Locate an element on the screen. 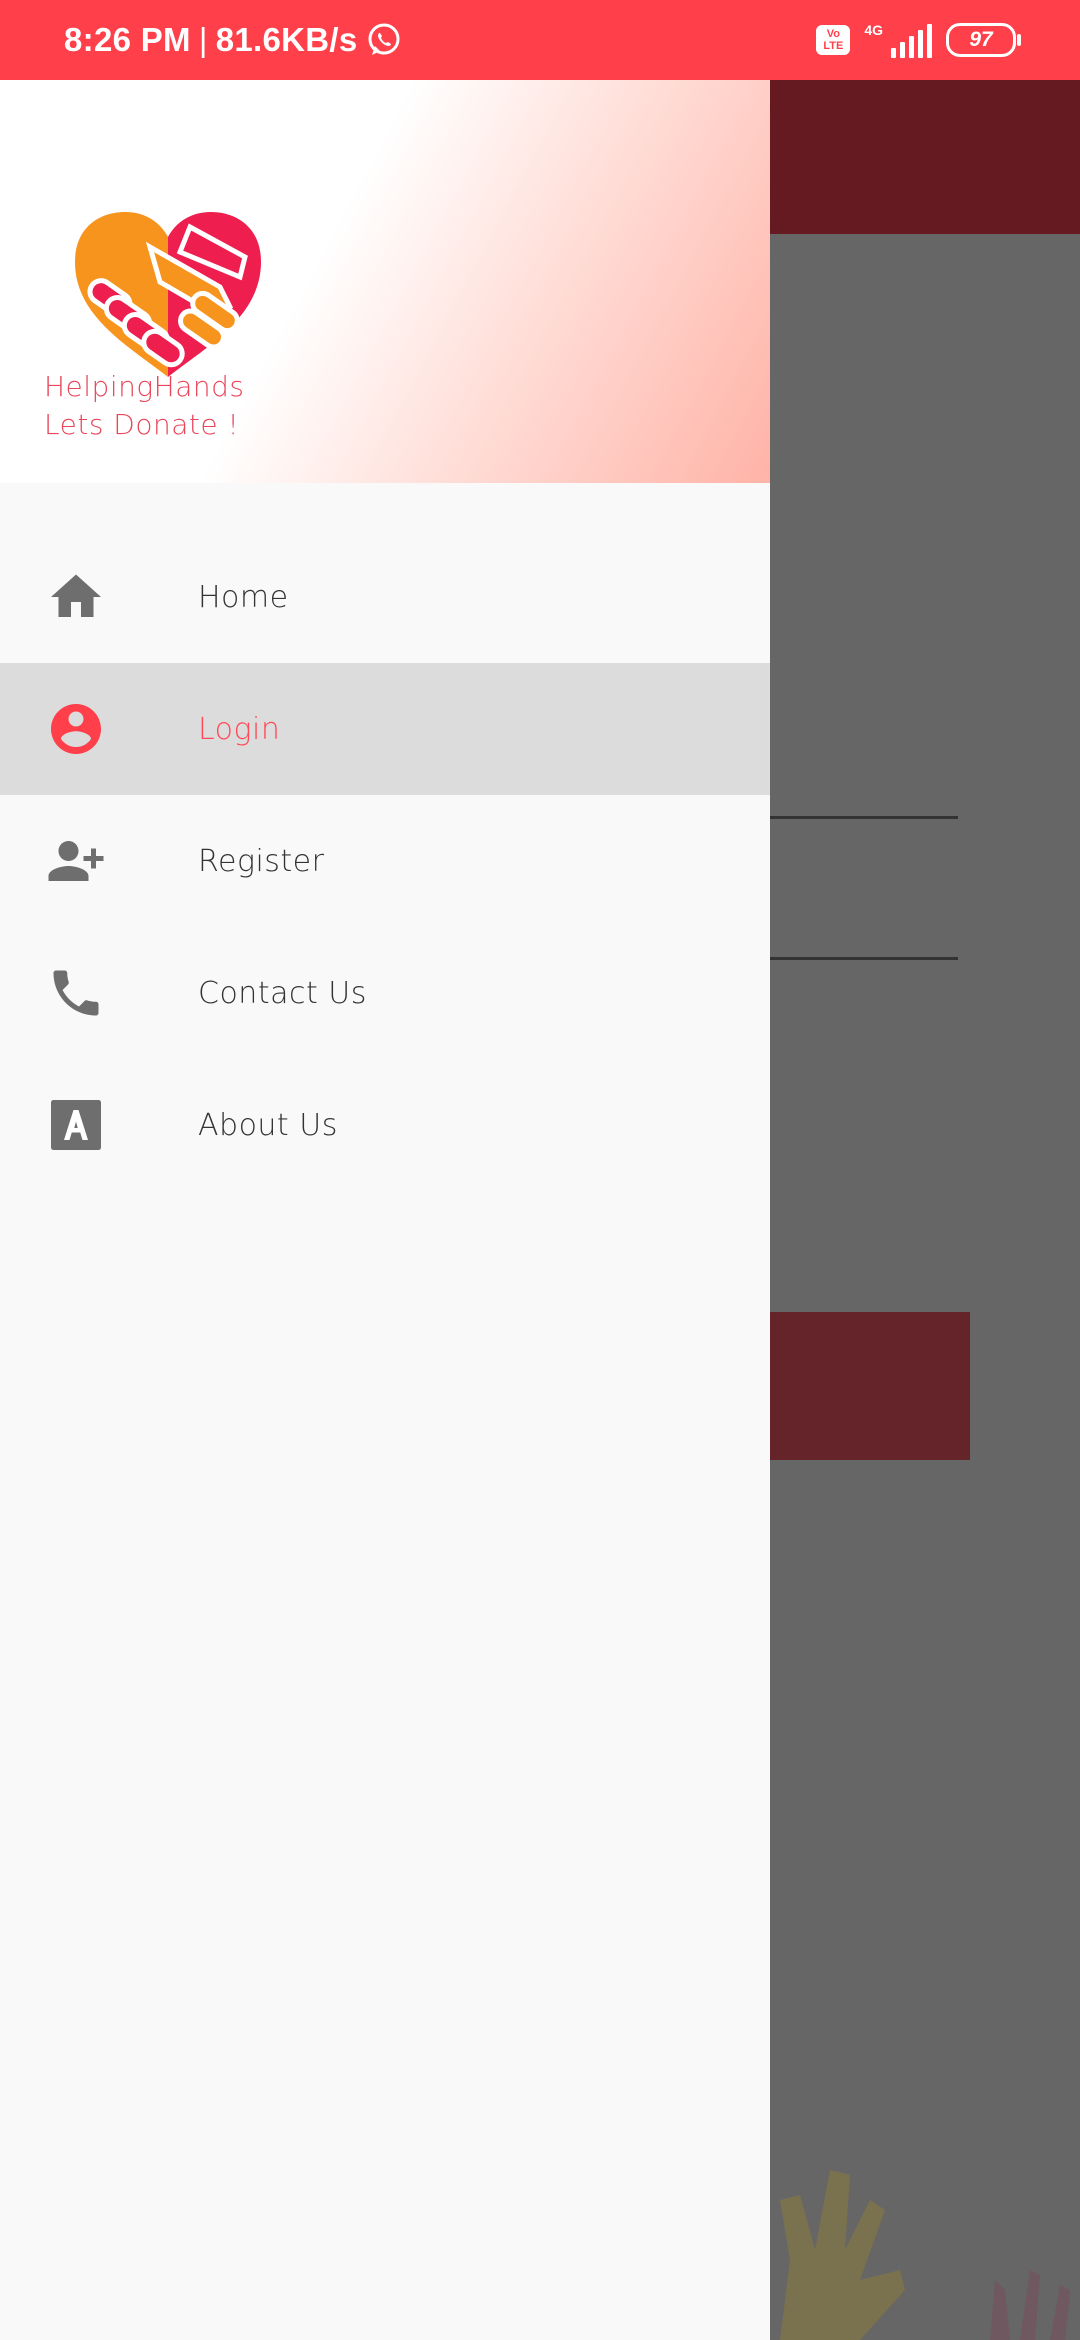 The image size is (1080, 2340). menu-item-home: Home is located at coordinates (385, 597).